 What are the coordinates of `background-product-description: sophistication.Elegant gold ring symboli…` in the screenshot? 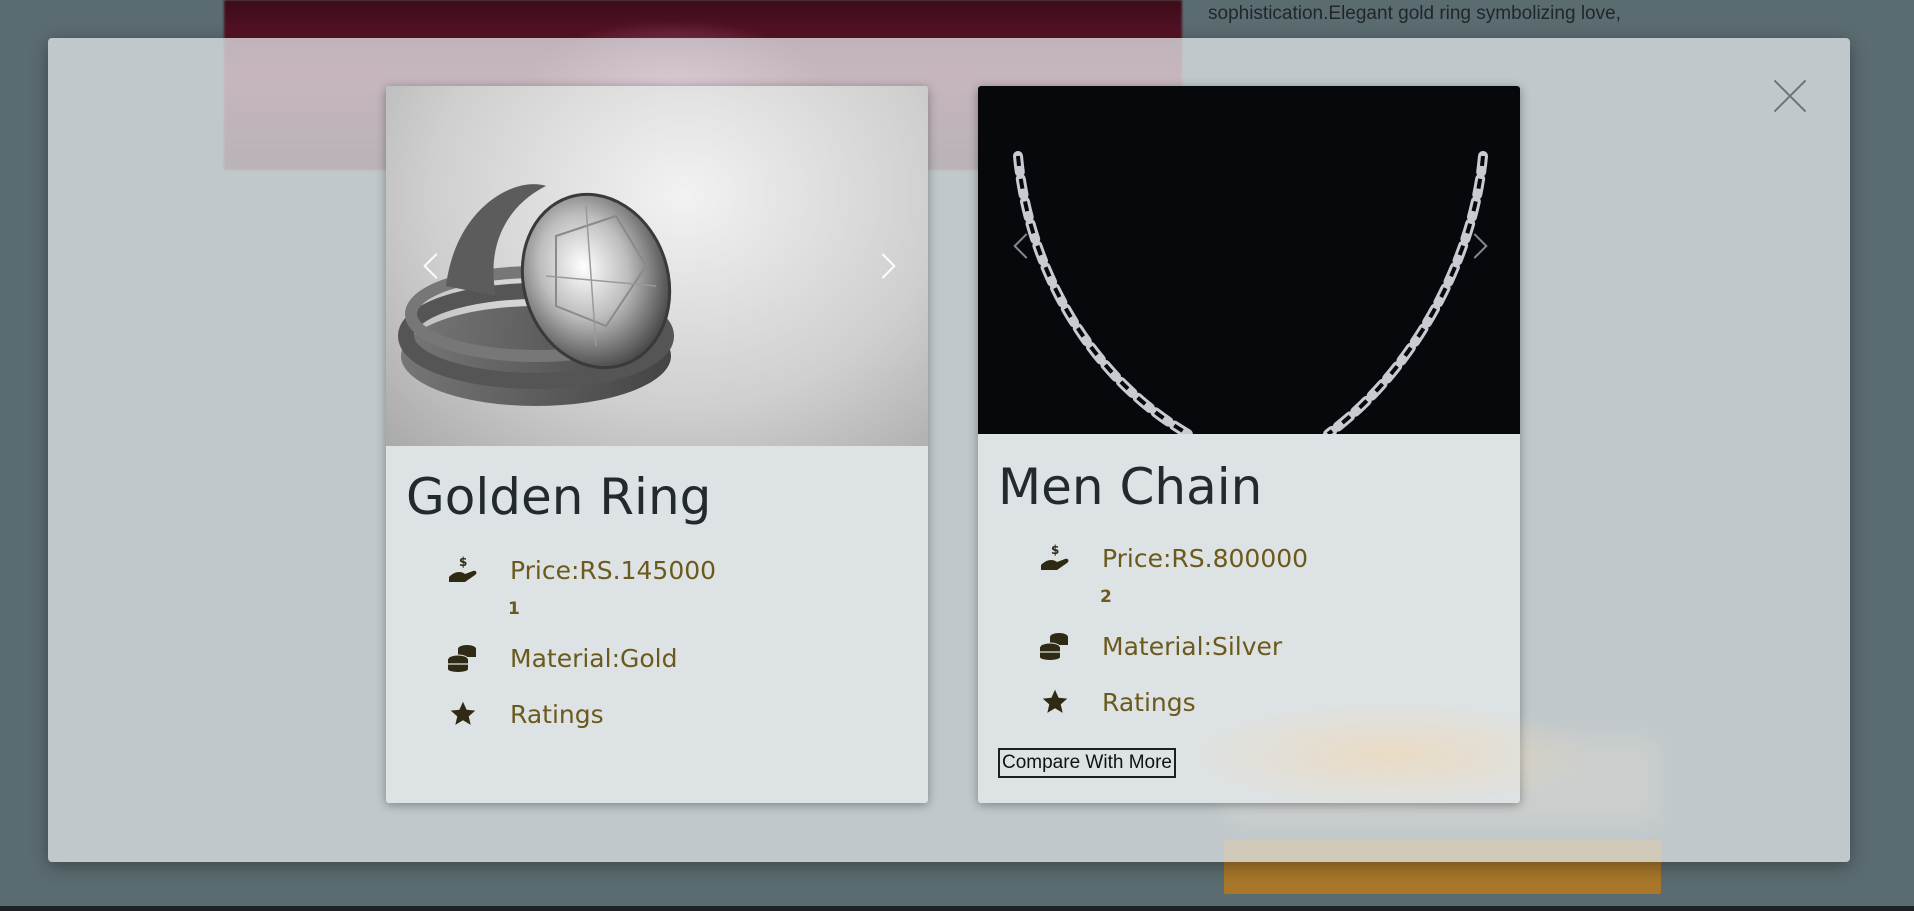 It's located at (1414, 13).